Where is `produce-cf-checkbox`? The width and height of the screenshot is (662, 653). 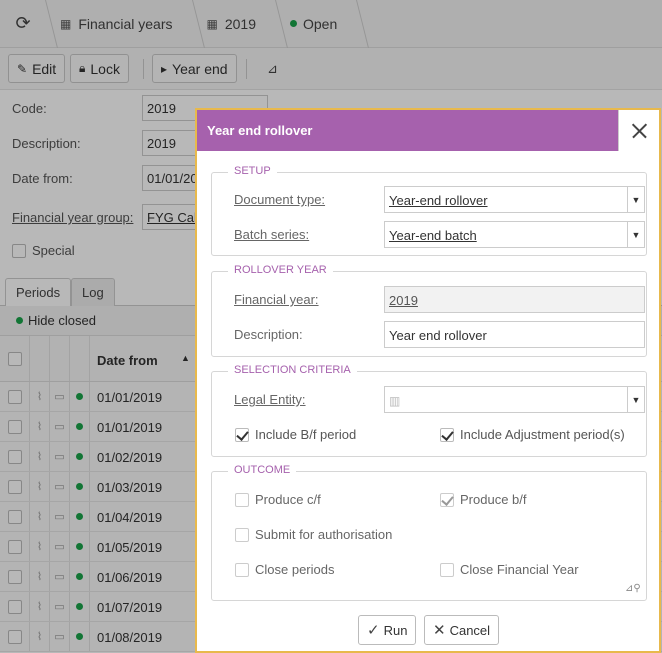 produce-cf-checkbox is located at coordinates (242, 499).